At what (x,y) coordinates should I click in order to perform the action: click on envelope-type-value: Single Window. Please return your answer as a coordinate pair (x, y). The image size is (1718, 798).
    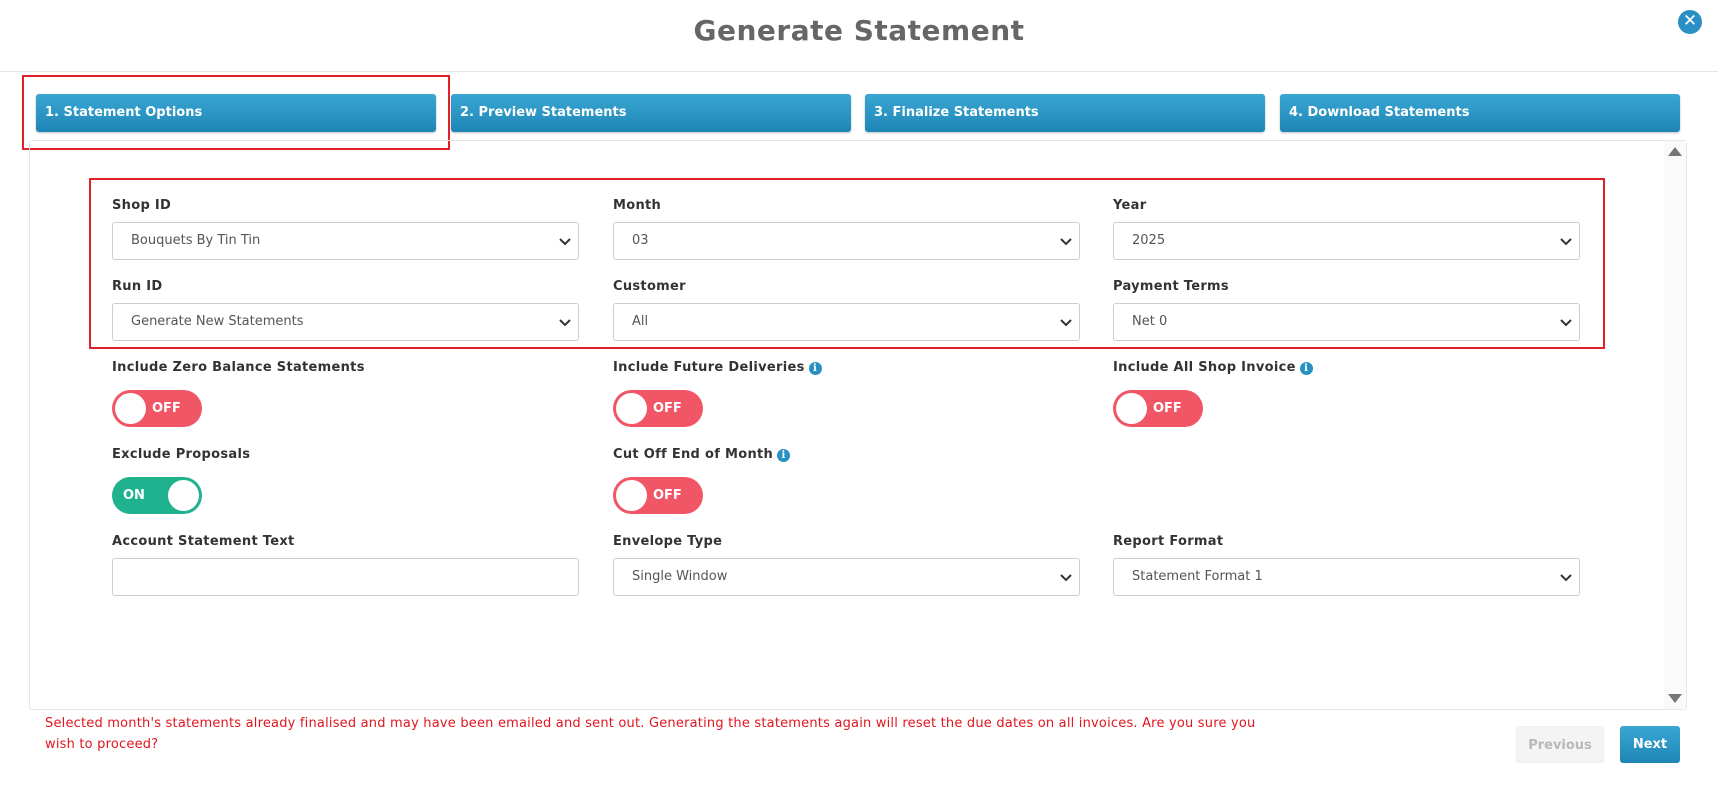
    Looking at the image, I should click on (680, 576).